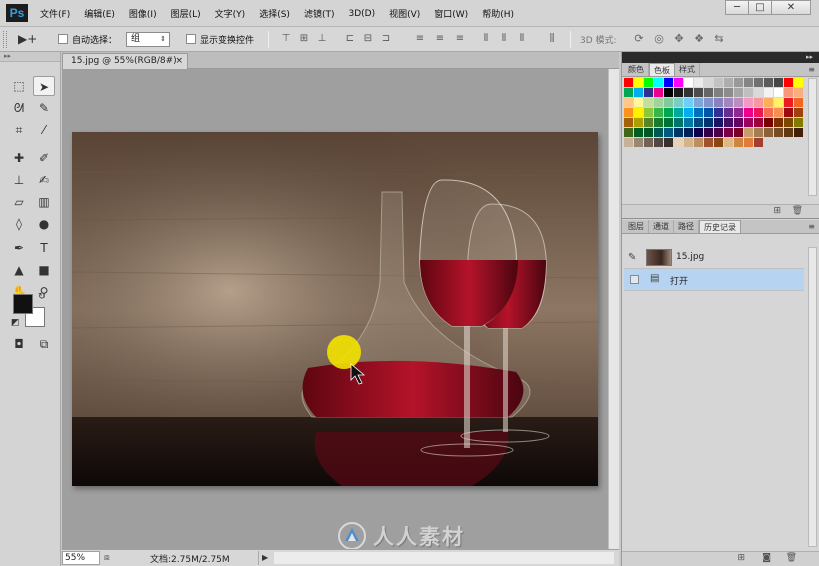  What do you see at coordinates (504, 39) in the screenshot?
I see `distribute-hcenter-icon: ⫴` at bounding box center [504, 39].